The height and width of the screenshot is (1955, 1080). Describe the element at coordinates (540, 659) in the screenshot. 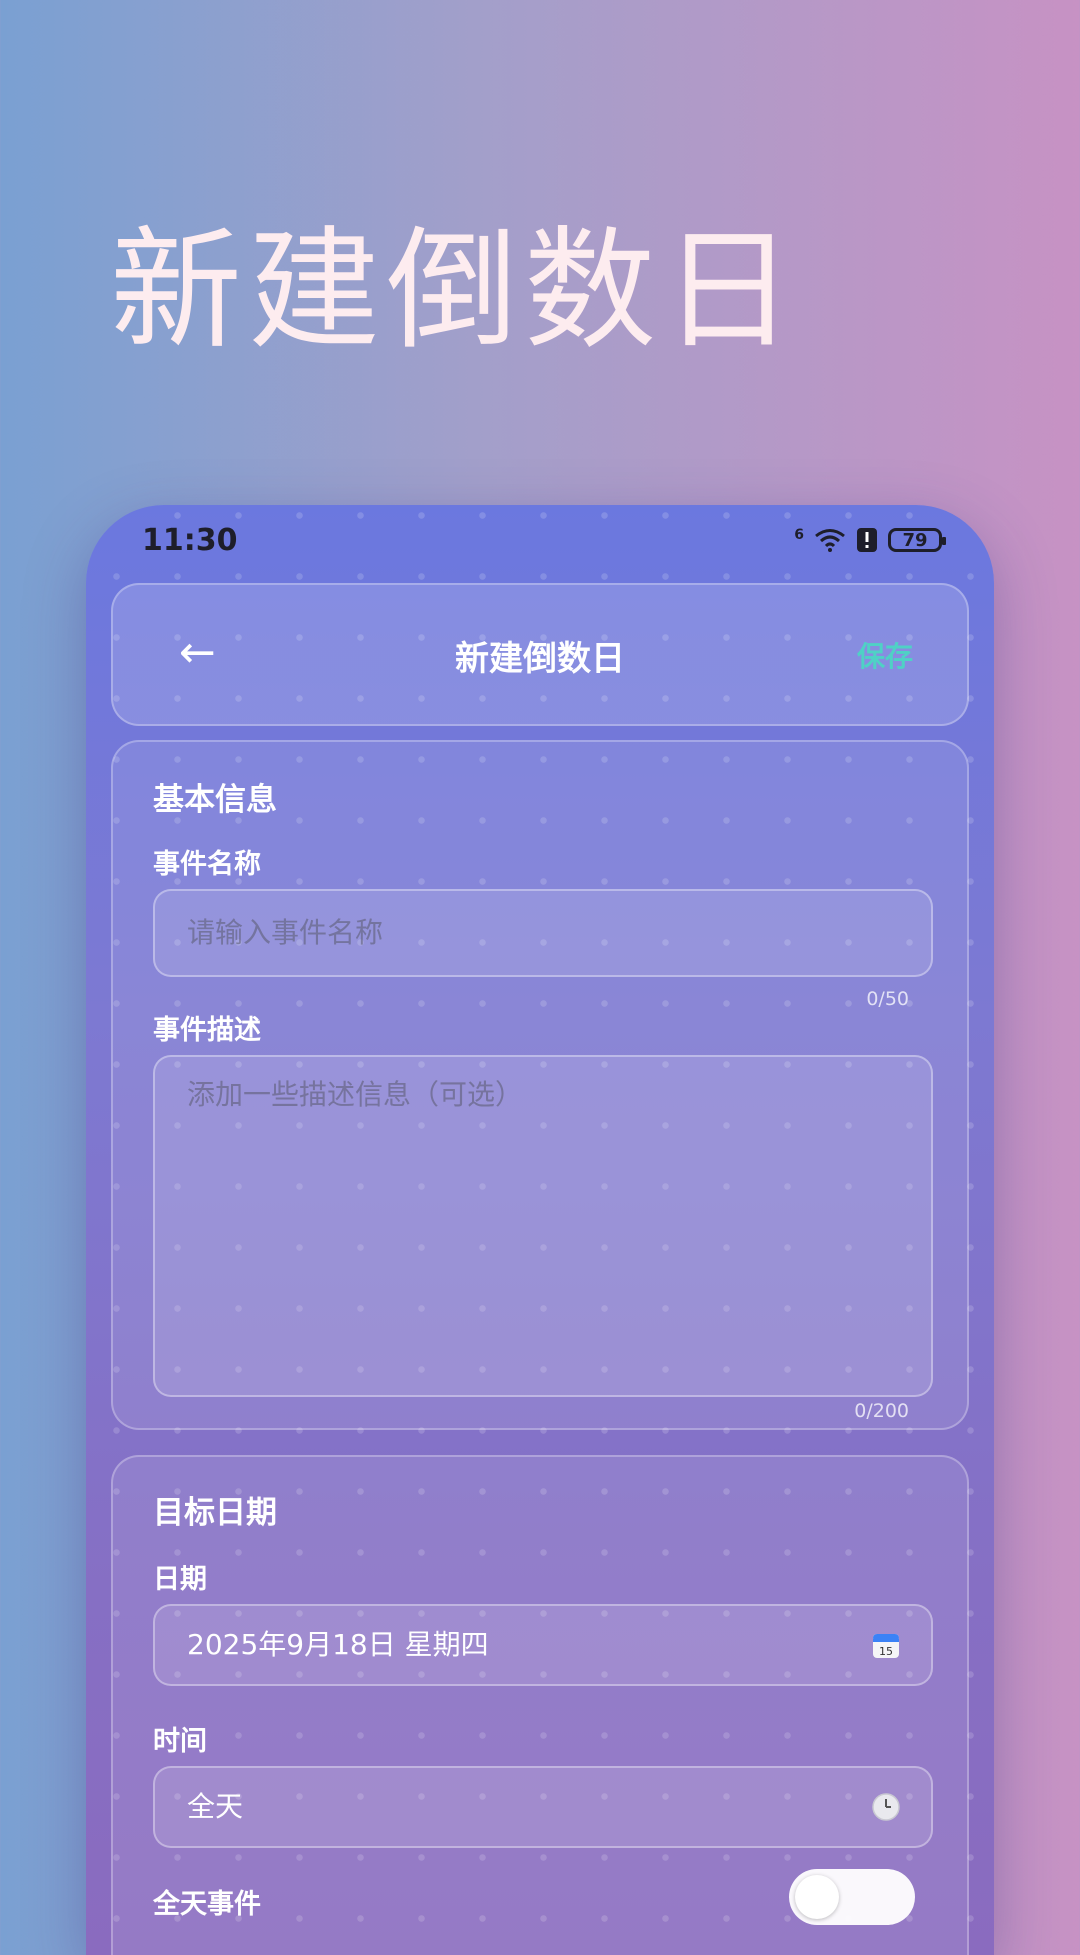

I see `app-bar-title: 新建倒数日` at that location.